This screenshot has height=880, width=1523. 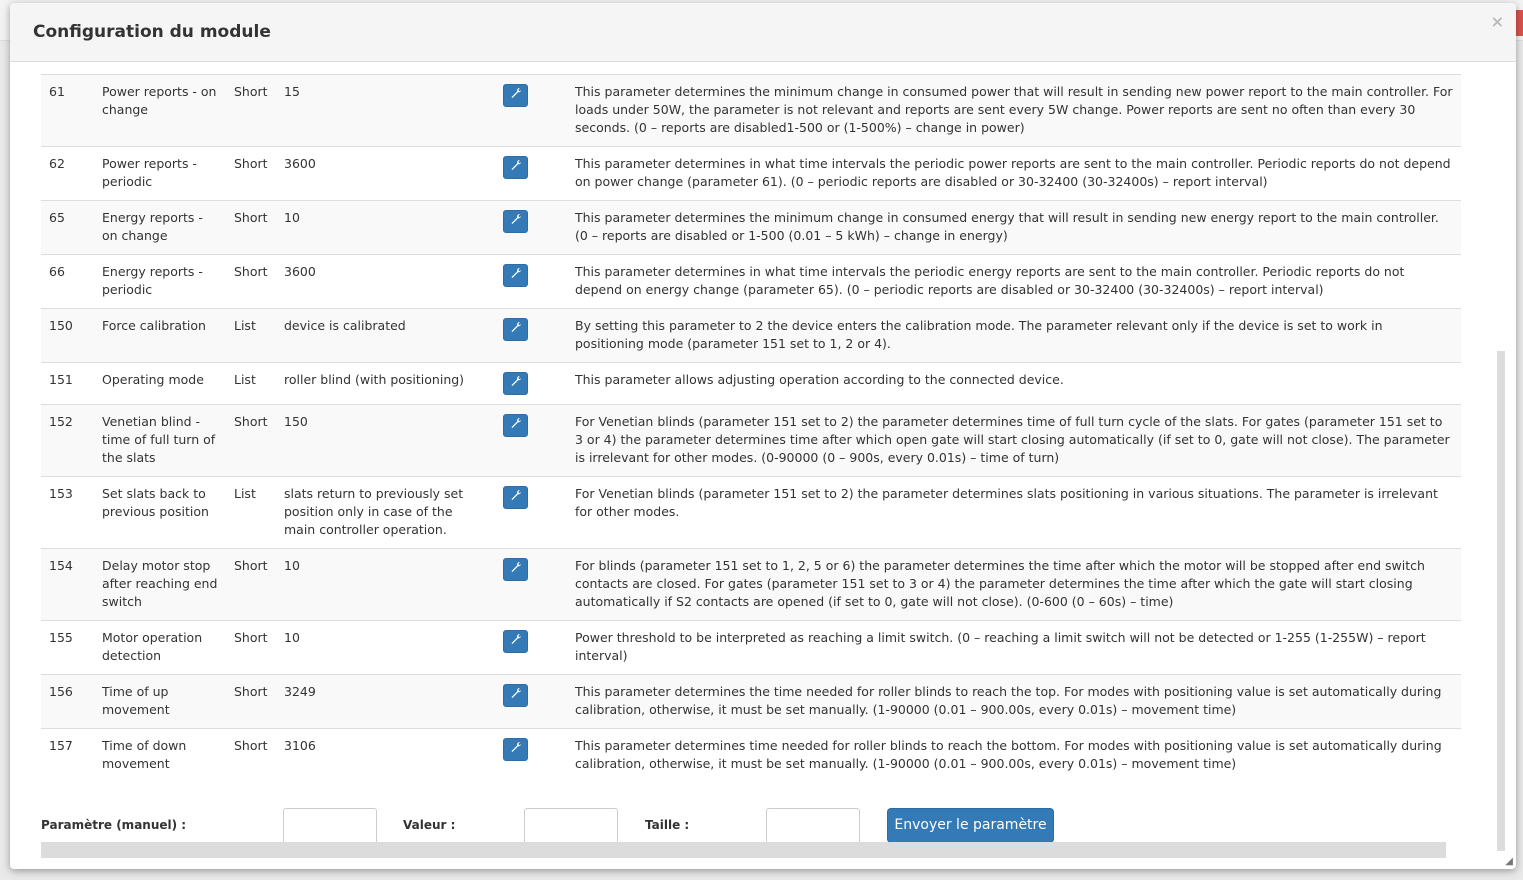 I want to click on modal-title: Configuration du module, so click(x=152, y=32).